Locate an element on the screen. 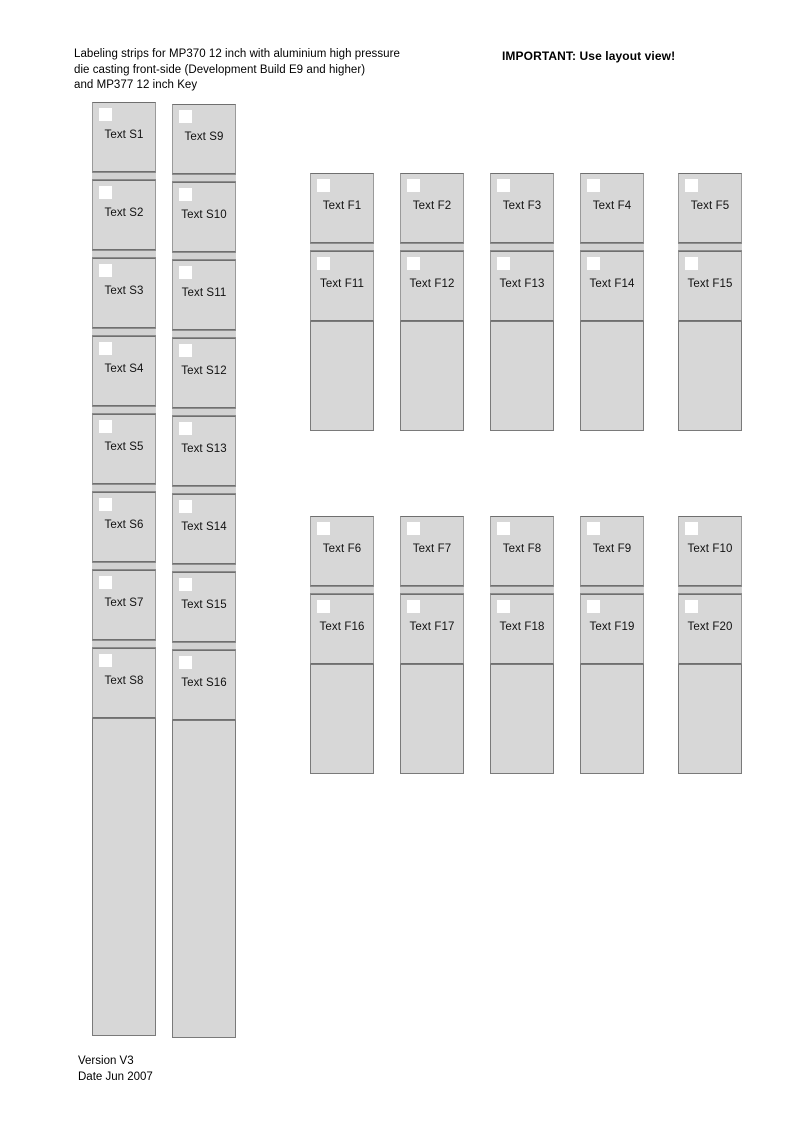 Image resolution: width=800 pixels, height=1132 pixels. label-cell: Text F4 is located at coordinates (612, 208).